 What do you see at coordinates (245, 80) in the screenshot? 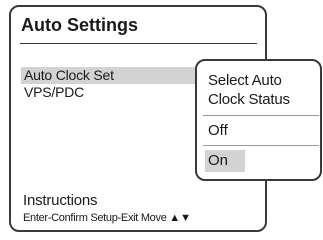
I see `popup-prompt-line-1: Select Auto` at bounding box center [245, 80].